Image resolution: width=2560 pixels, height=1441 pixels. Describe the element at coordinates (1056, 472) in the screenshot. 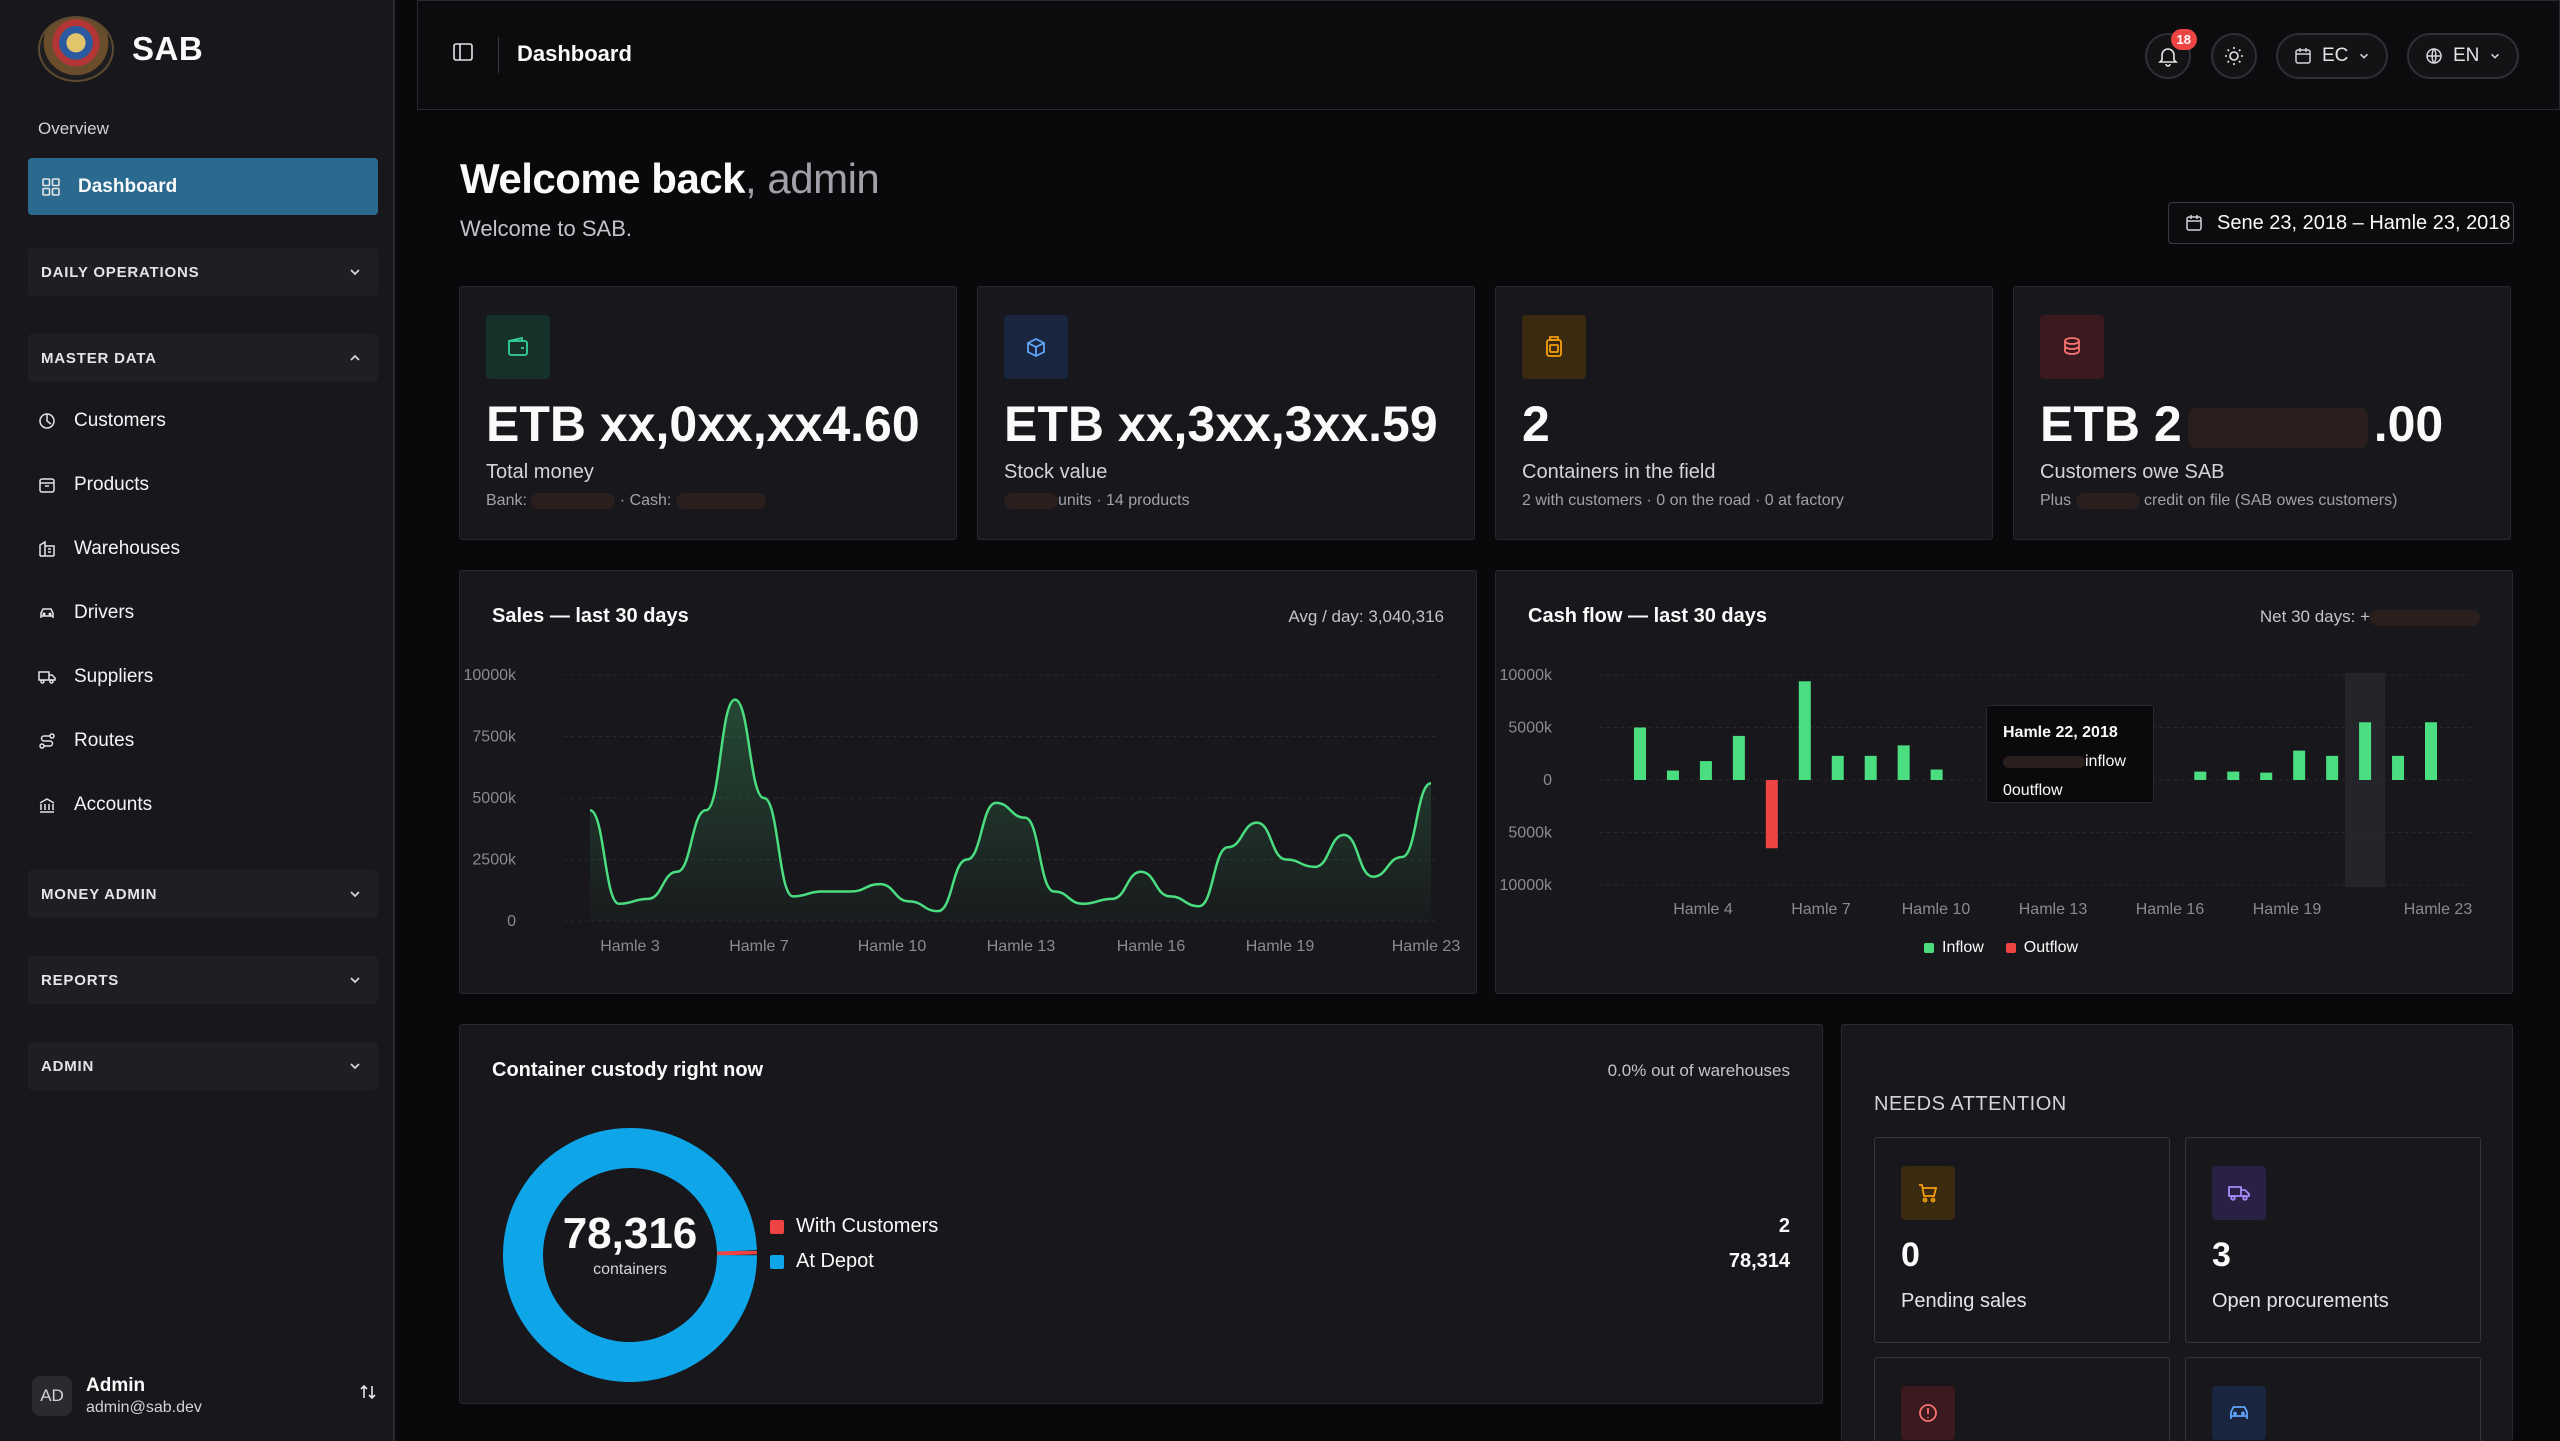

I see `kpi-label: Stock value` at that location.